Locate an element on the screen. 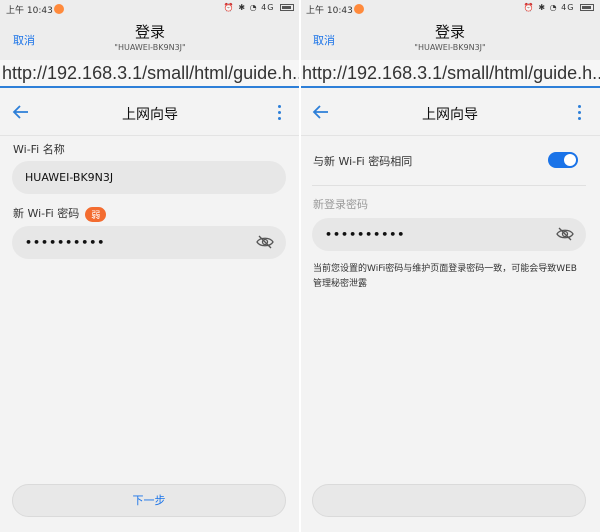 The width and height of the screenshot is (600, 532). section-divider is located at coordinates (449, 185).